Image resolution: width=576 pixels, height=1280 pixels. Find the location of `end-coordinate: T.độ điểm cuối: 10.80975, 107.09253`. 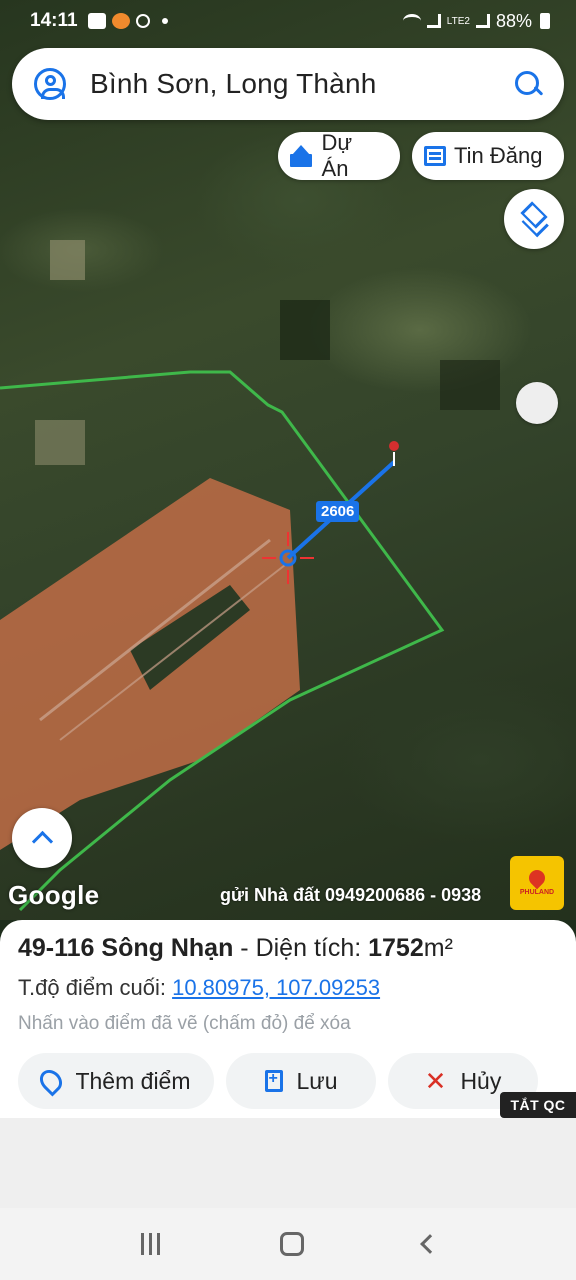

end-coordinate: T.độ điểm cuối: 10.80975, 107.09253 is located at coordinates (288, 988).